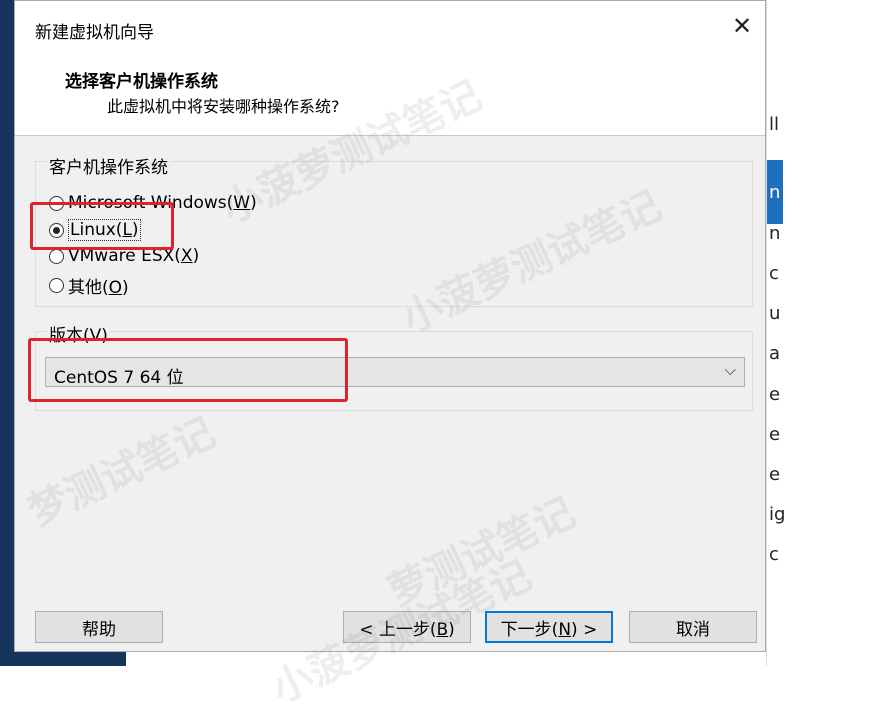 The height and width of the screenshot is (714, 877). I want to click on next-button: 下一步(N) >, so click(549, 627).